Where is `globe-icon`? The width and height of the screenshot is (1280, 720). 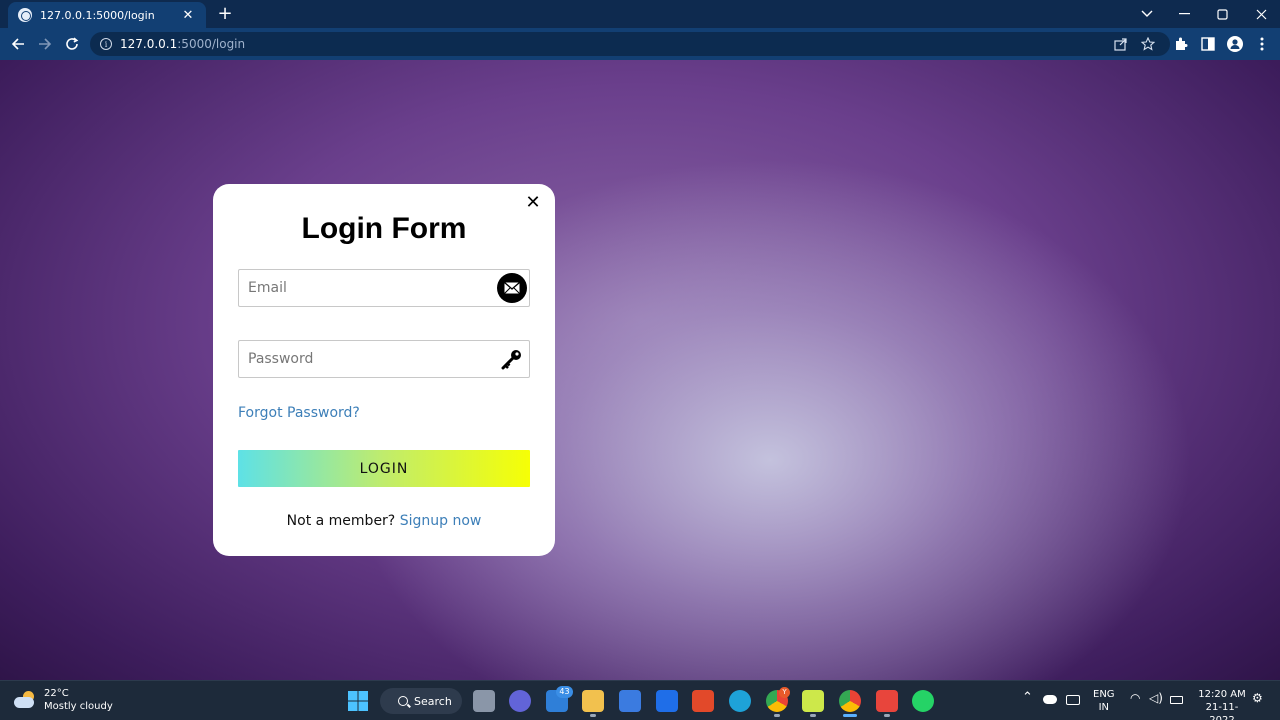
globe-icon is located at coordinates (25, 15).